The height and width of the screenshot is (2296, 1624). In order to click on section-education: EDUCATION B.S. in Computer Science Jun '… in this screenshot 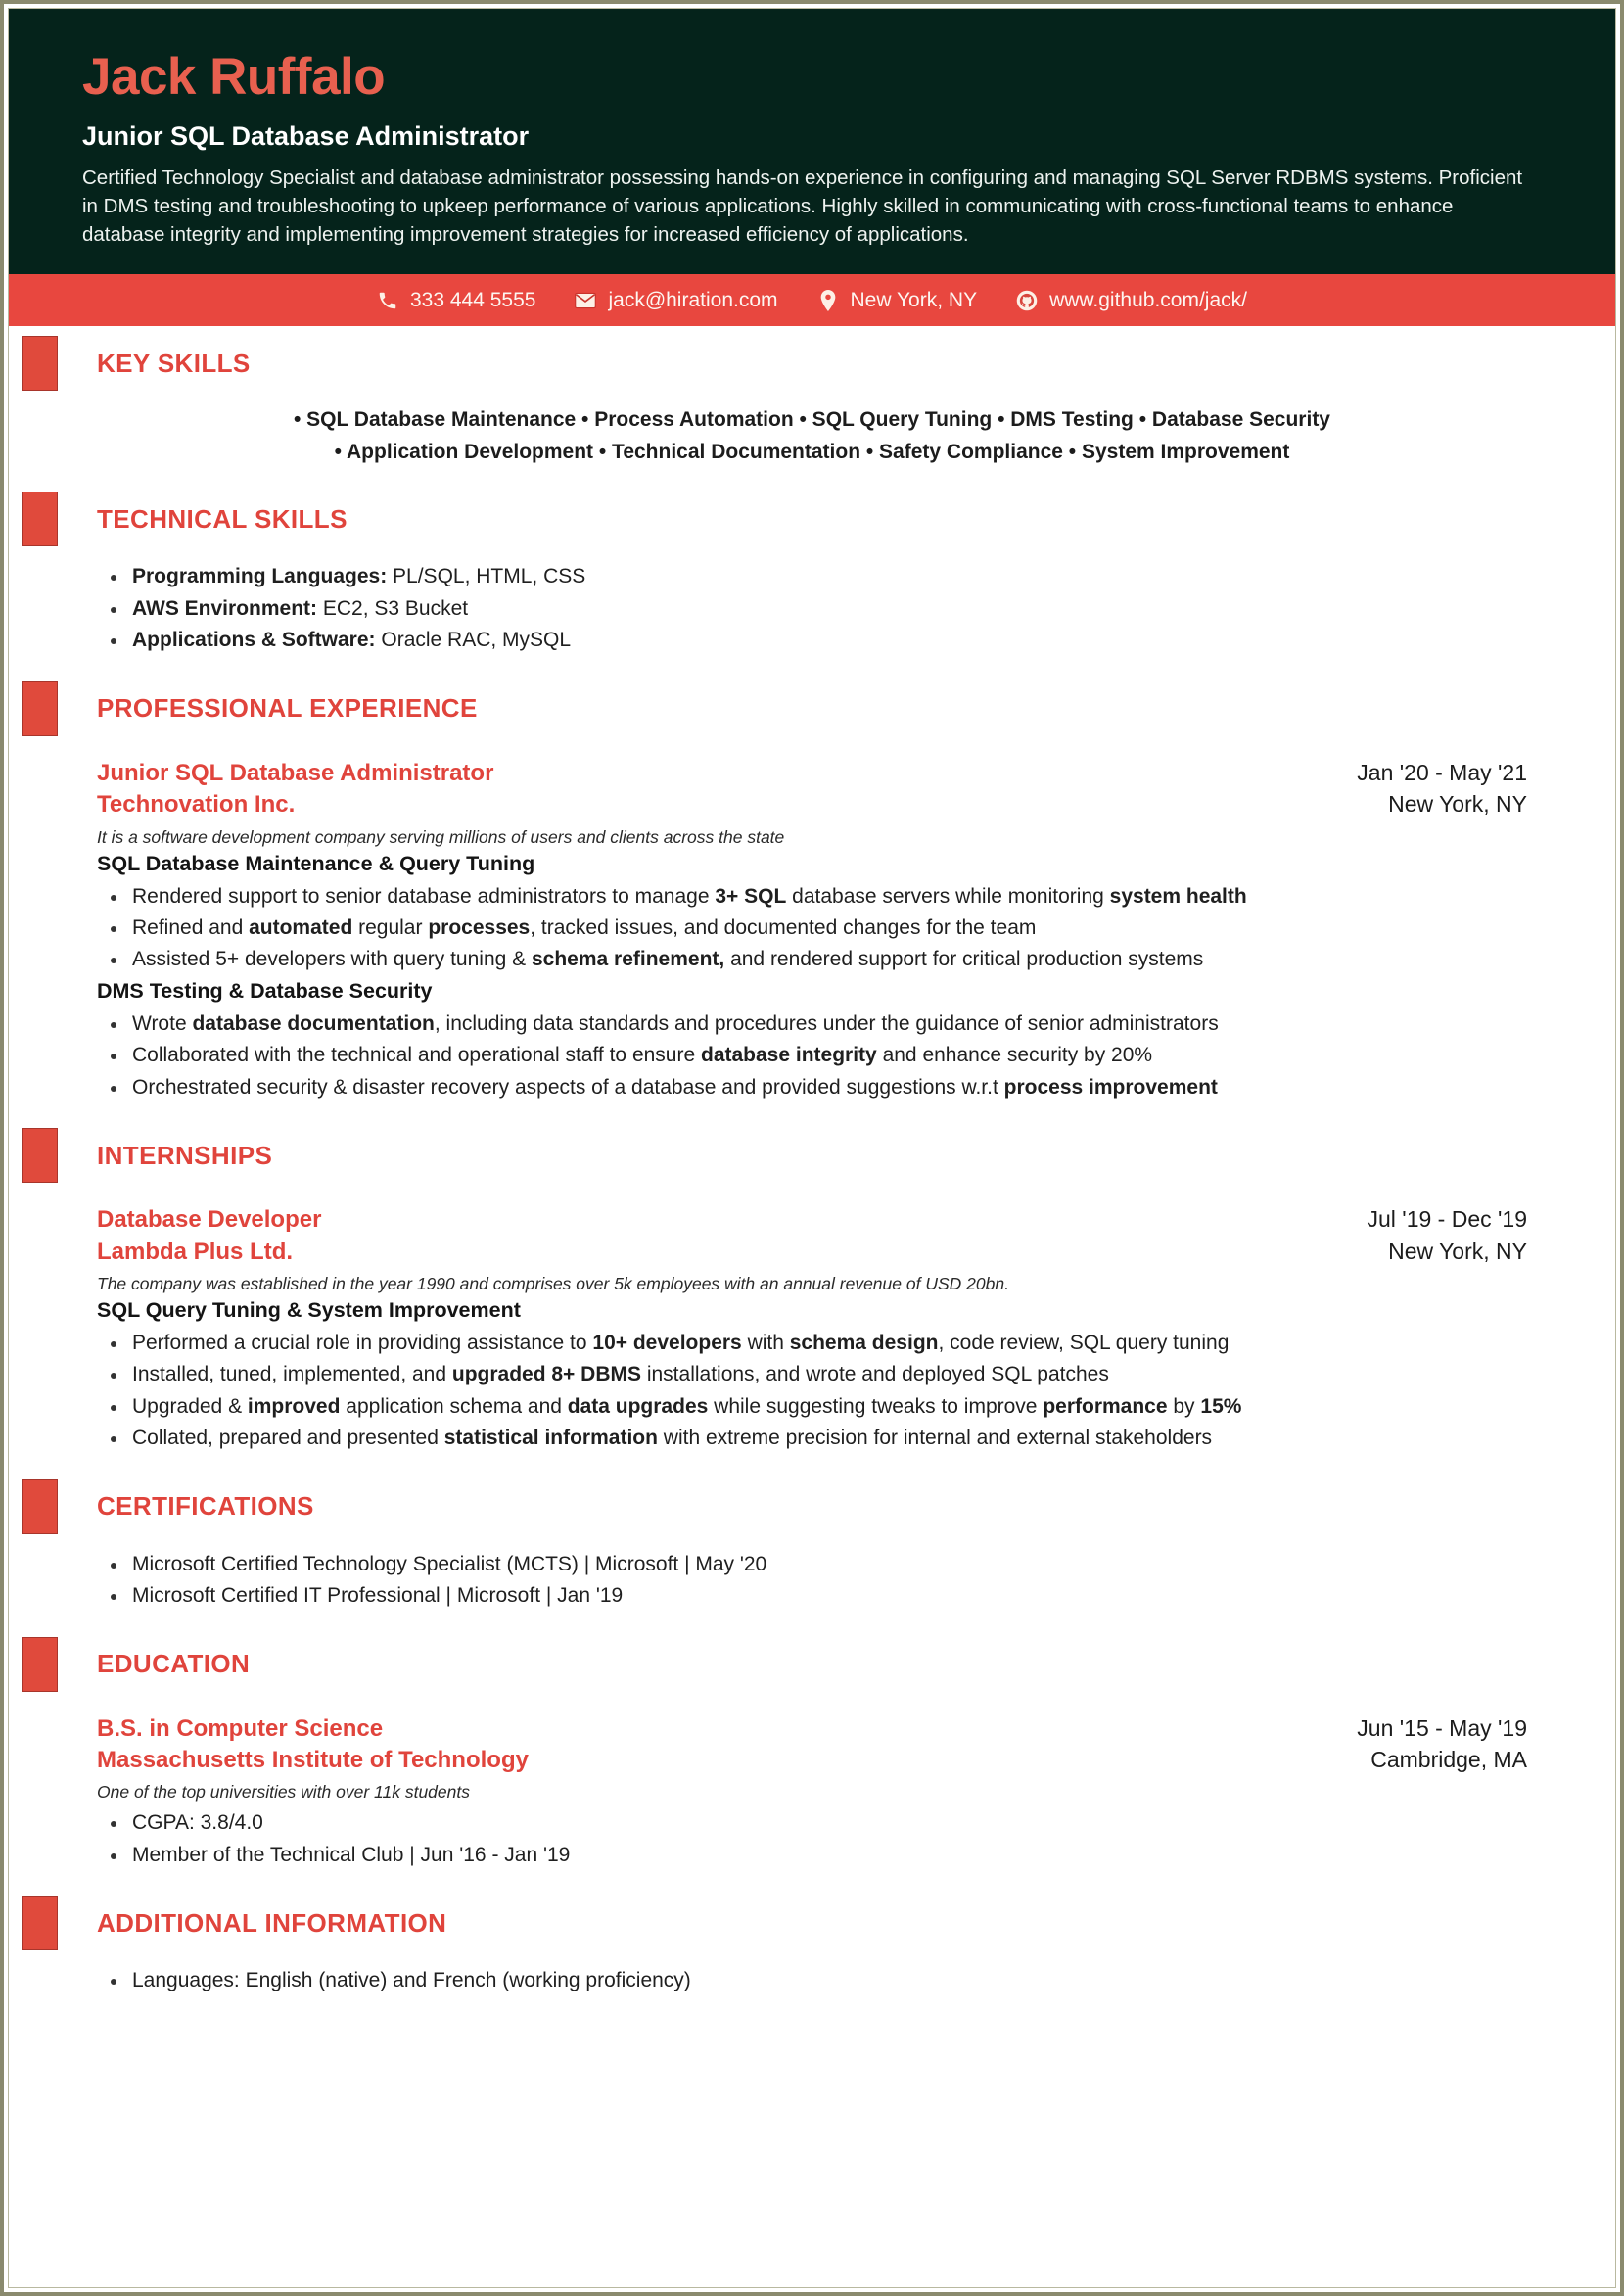, I will do `click(812, 1757)`.